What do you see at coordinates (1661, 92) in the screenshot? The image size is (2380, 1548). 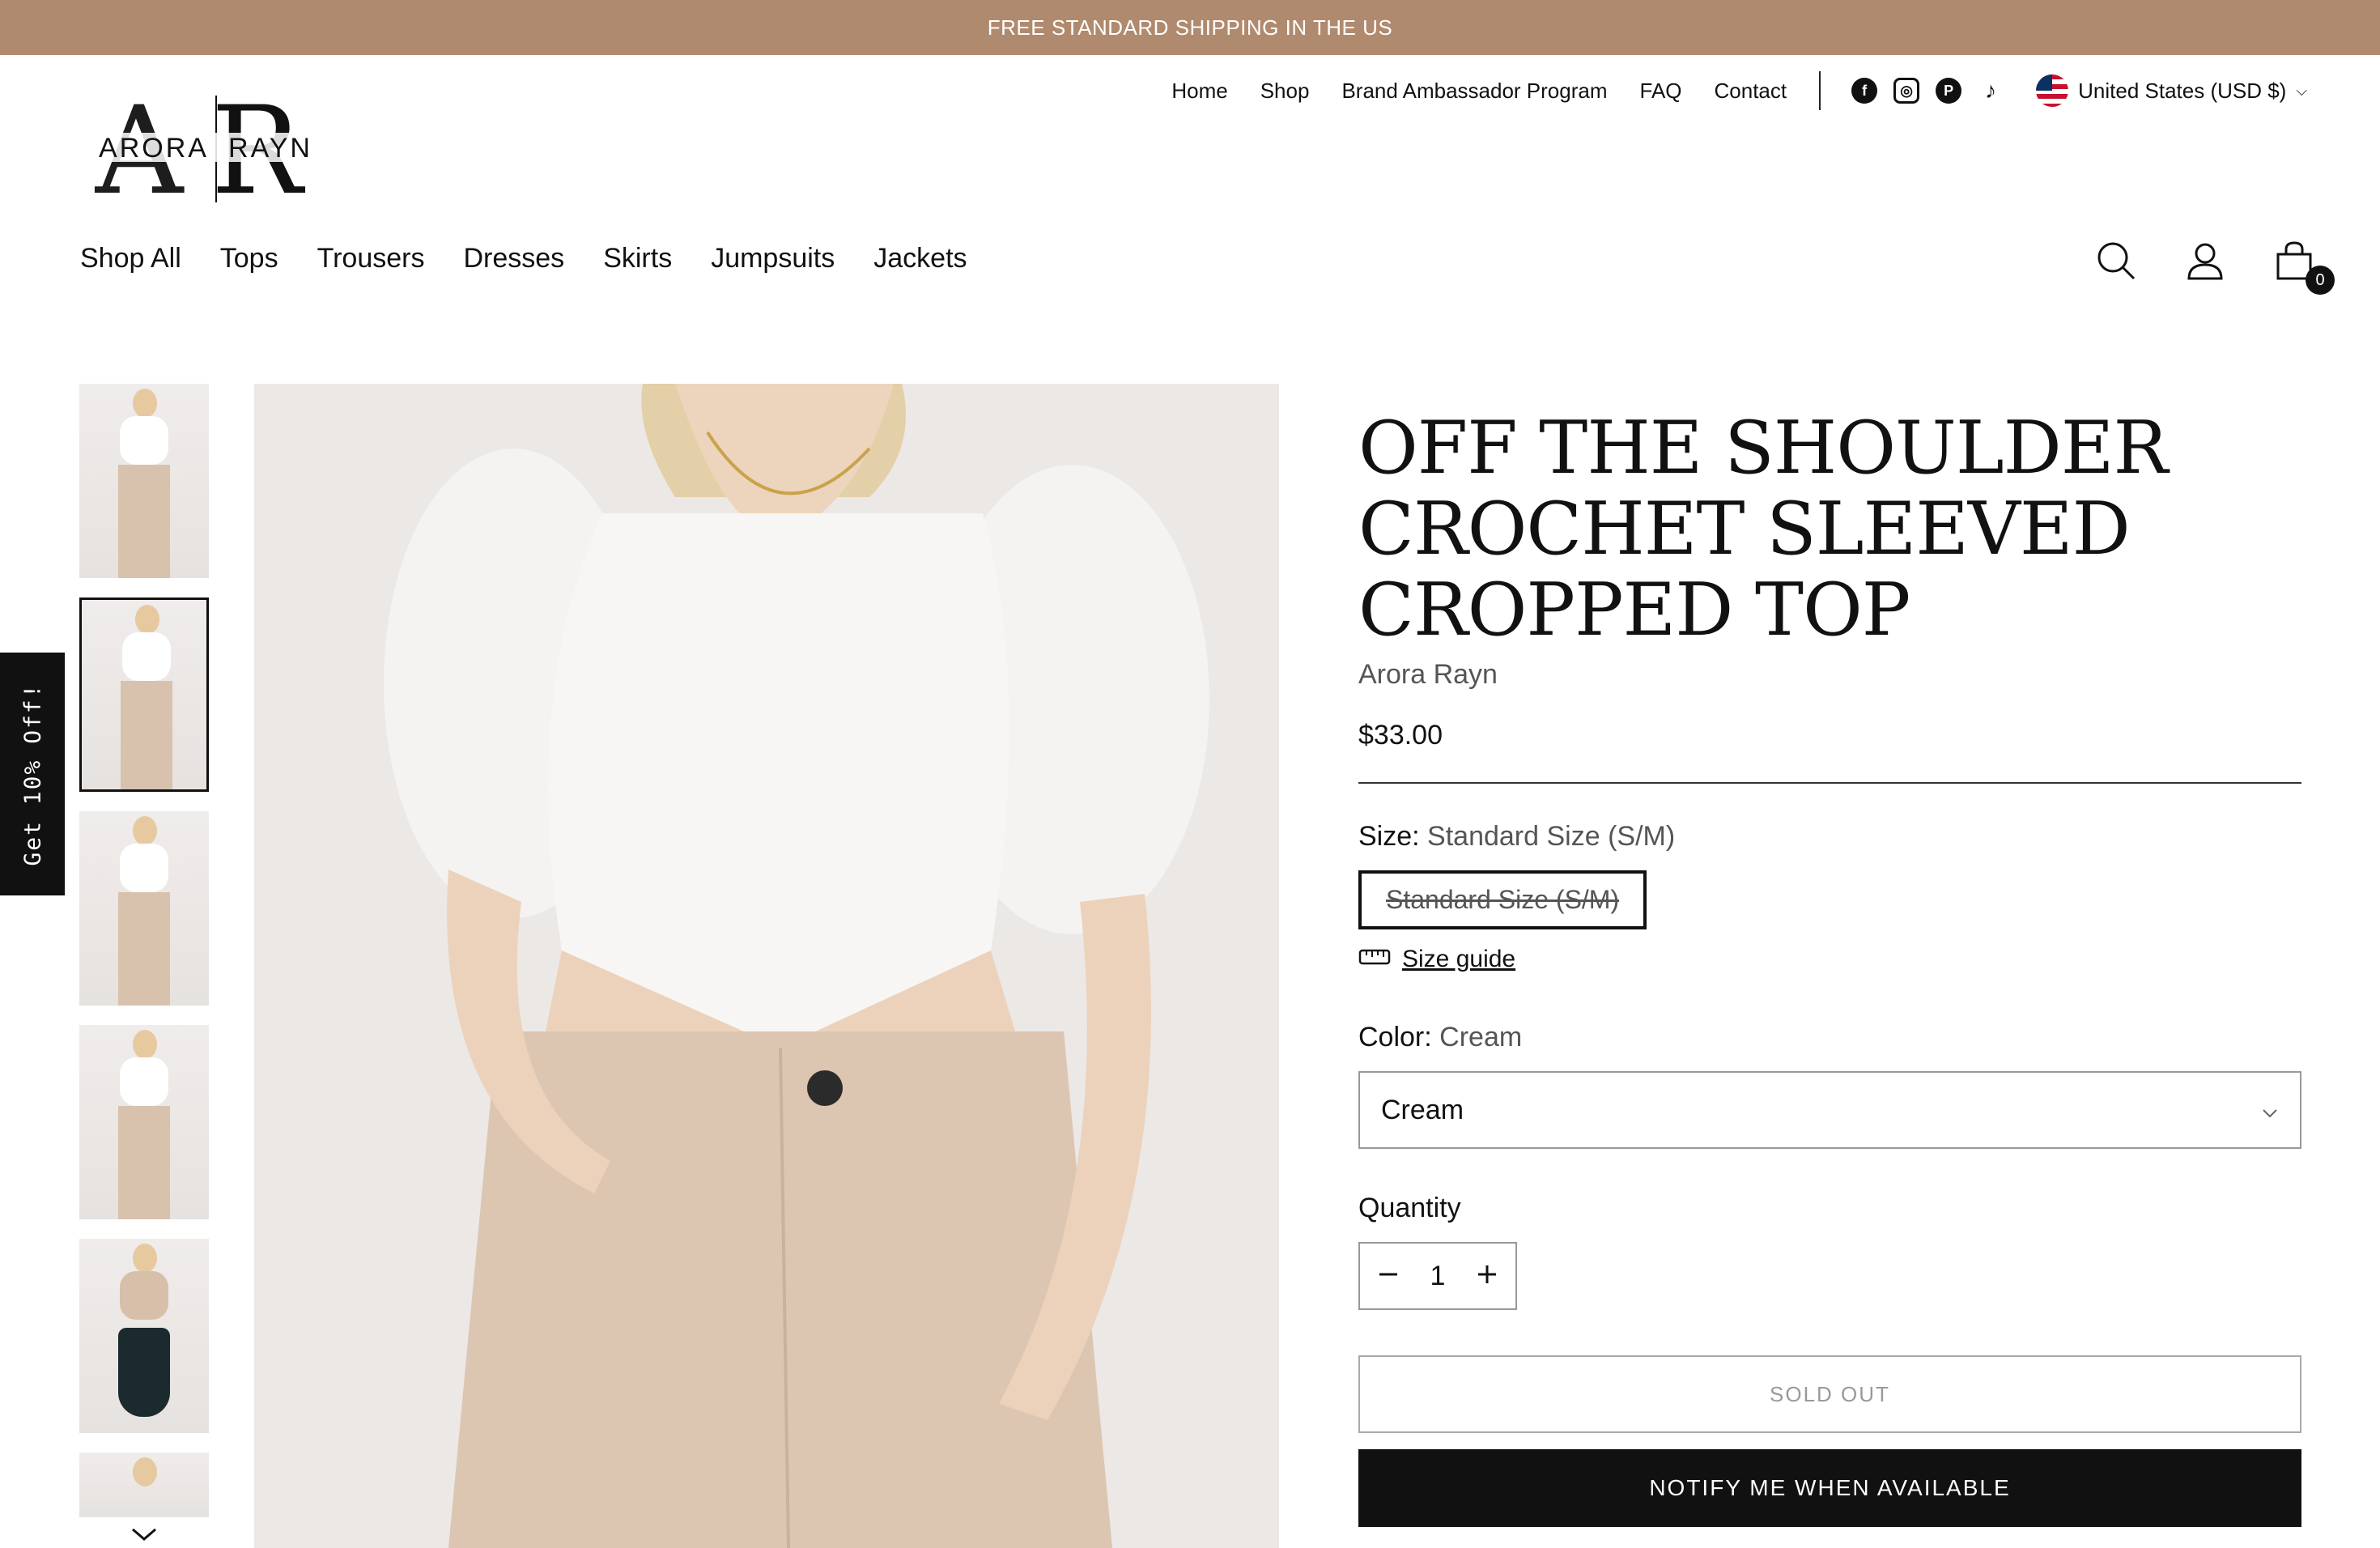 I see `top-nav-faq: FAQ` at bounding box center [1661, 92].